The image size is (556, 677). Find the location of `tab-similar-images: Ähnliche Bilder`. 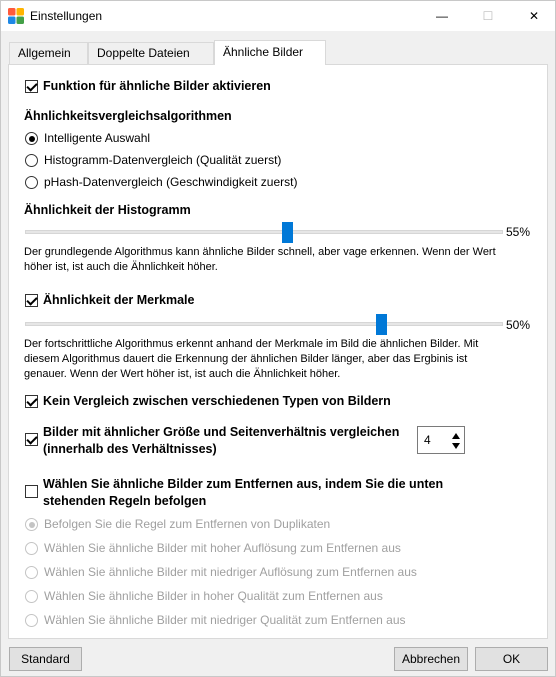

tab-similar-images: Ähnliche Bilder is located at coordinates (270, 52).